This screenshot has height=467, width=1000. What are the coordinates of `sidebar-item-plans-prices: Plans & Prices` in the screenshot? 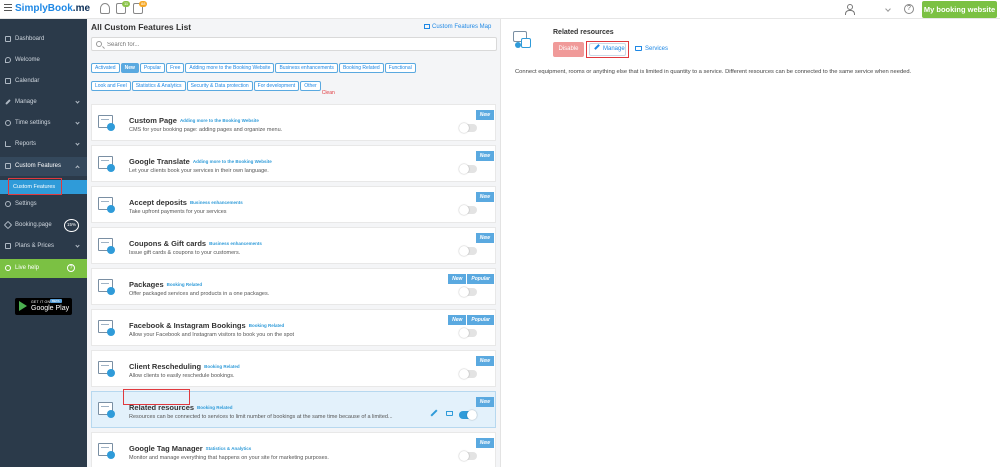 It's located at (43, 246).